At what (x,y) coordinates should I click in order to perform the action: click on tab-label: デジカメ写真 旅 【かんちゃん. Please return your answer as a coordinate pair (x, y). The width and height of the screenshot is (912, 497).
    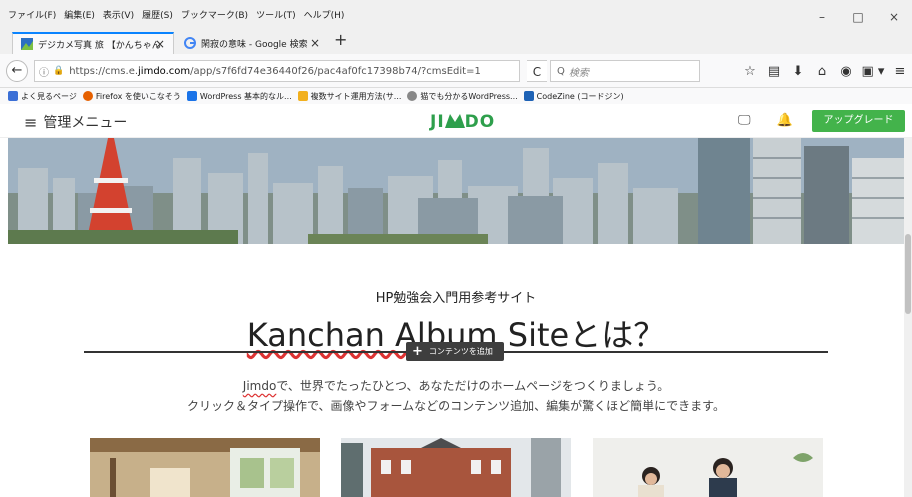
    Looking at the image, I should click on (99, 45).